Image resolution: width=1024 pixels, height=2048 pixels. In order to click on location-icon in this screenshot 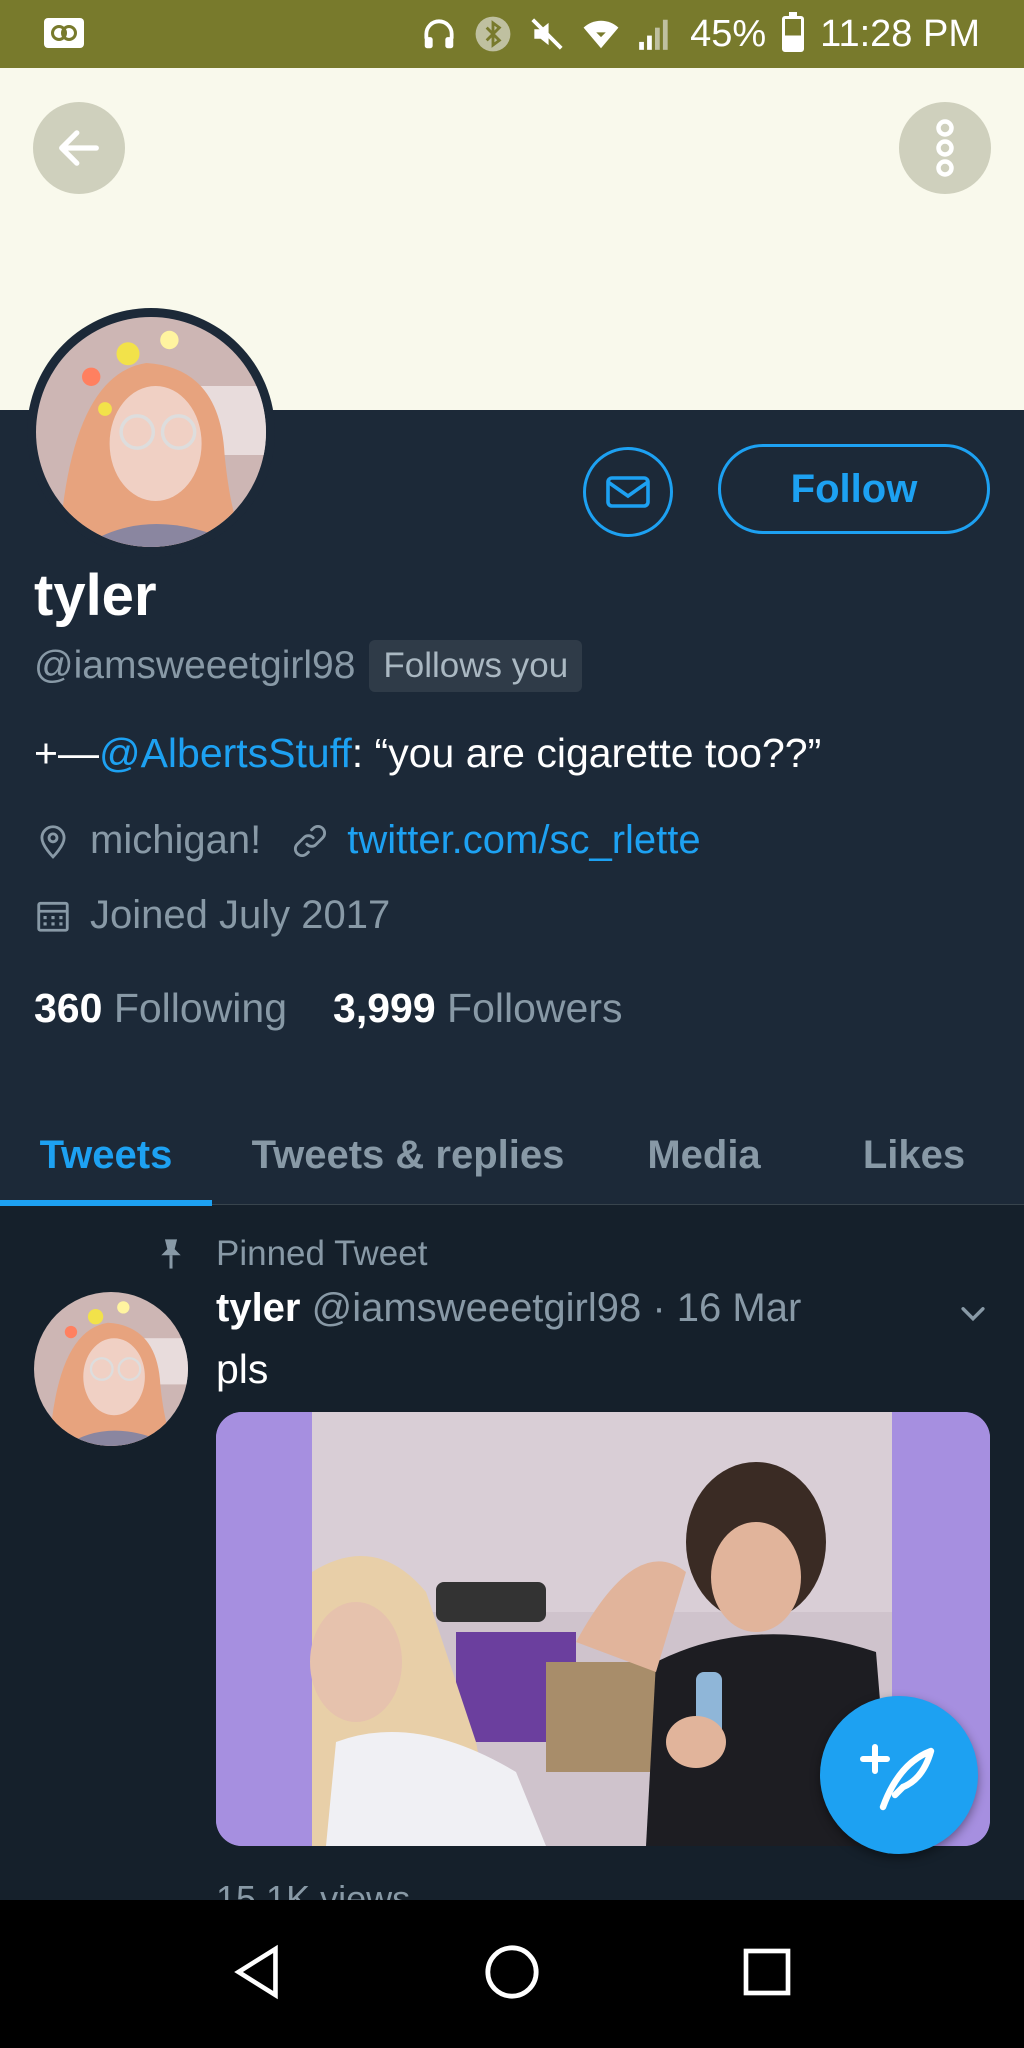, I will do `click(53, 841)`.